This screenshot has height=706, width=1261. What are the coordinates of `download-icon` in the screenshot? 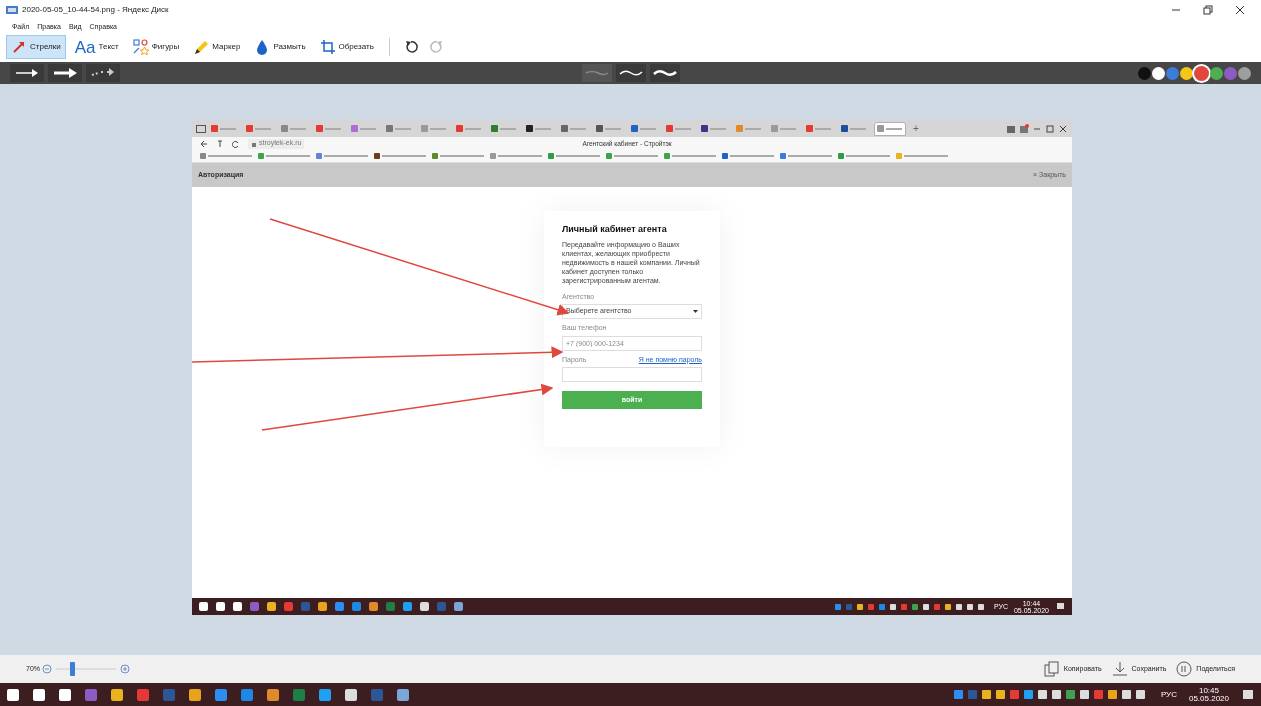 It's located at (1119, 669).